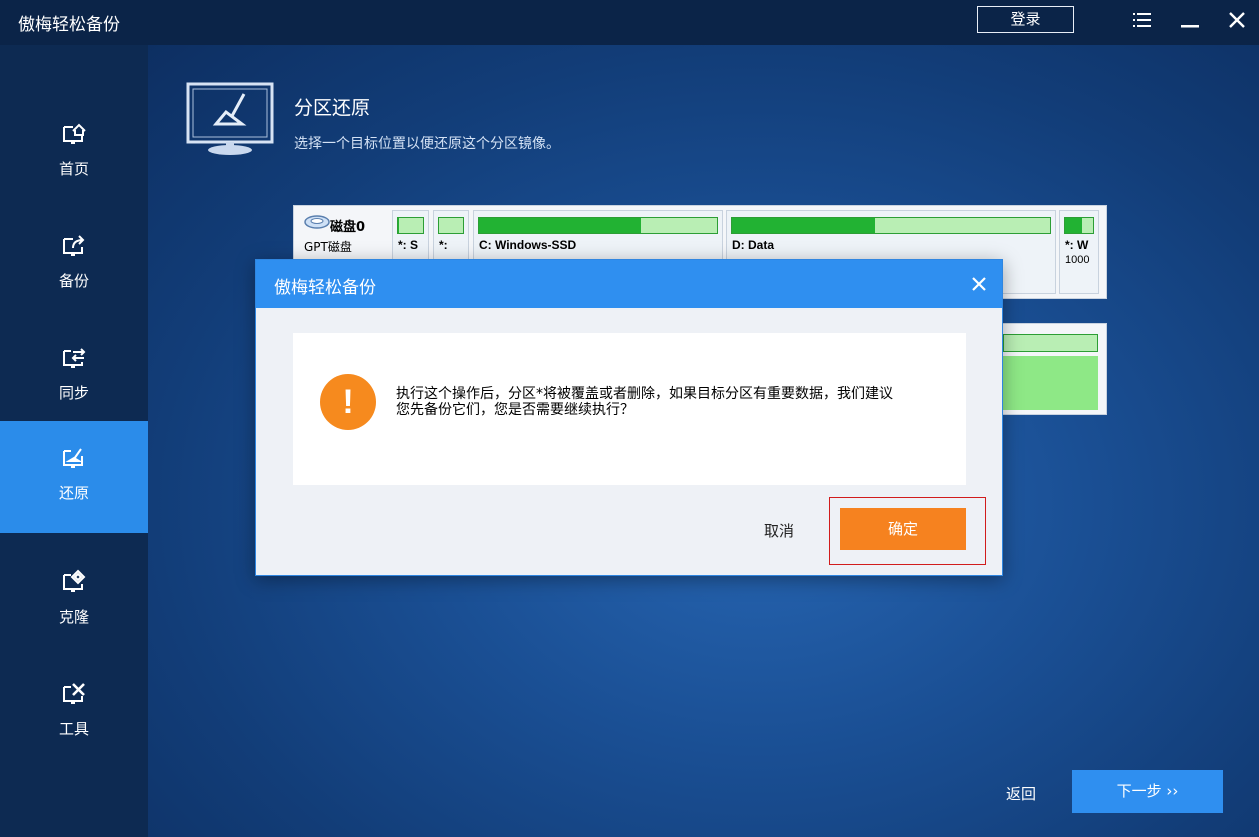  Describe the element at coordinates (443, 245) in the screenshot. I see `partition-label: *:` at that location.